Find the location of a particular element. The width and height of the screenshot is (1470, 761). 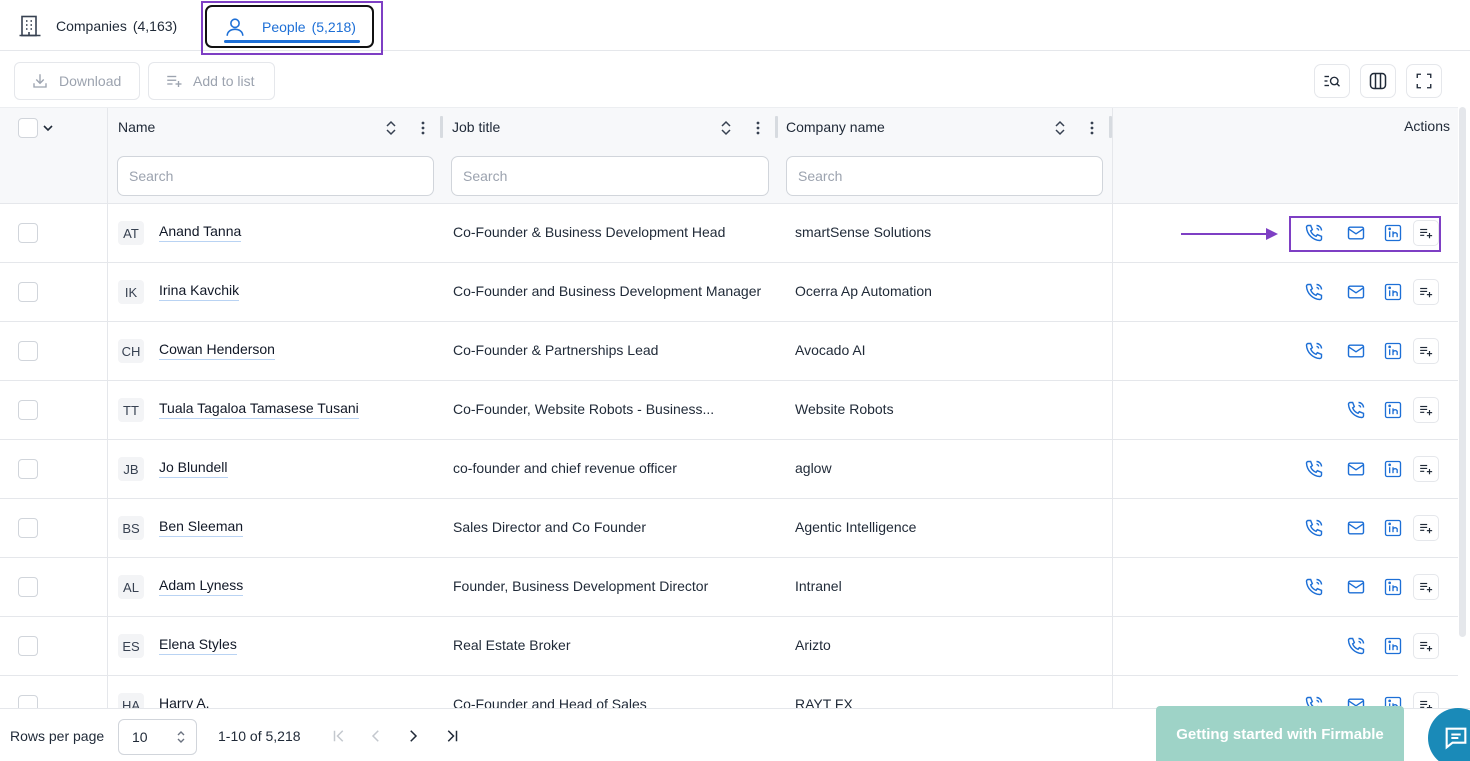

tab-people: People (5,218) is located at coordinates (289, 26).